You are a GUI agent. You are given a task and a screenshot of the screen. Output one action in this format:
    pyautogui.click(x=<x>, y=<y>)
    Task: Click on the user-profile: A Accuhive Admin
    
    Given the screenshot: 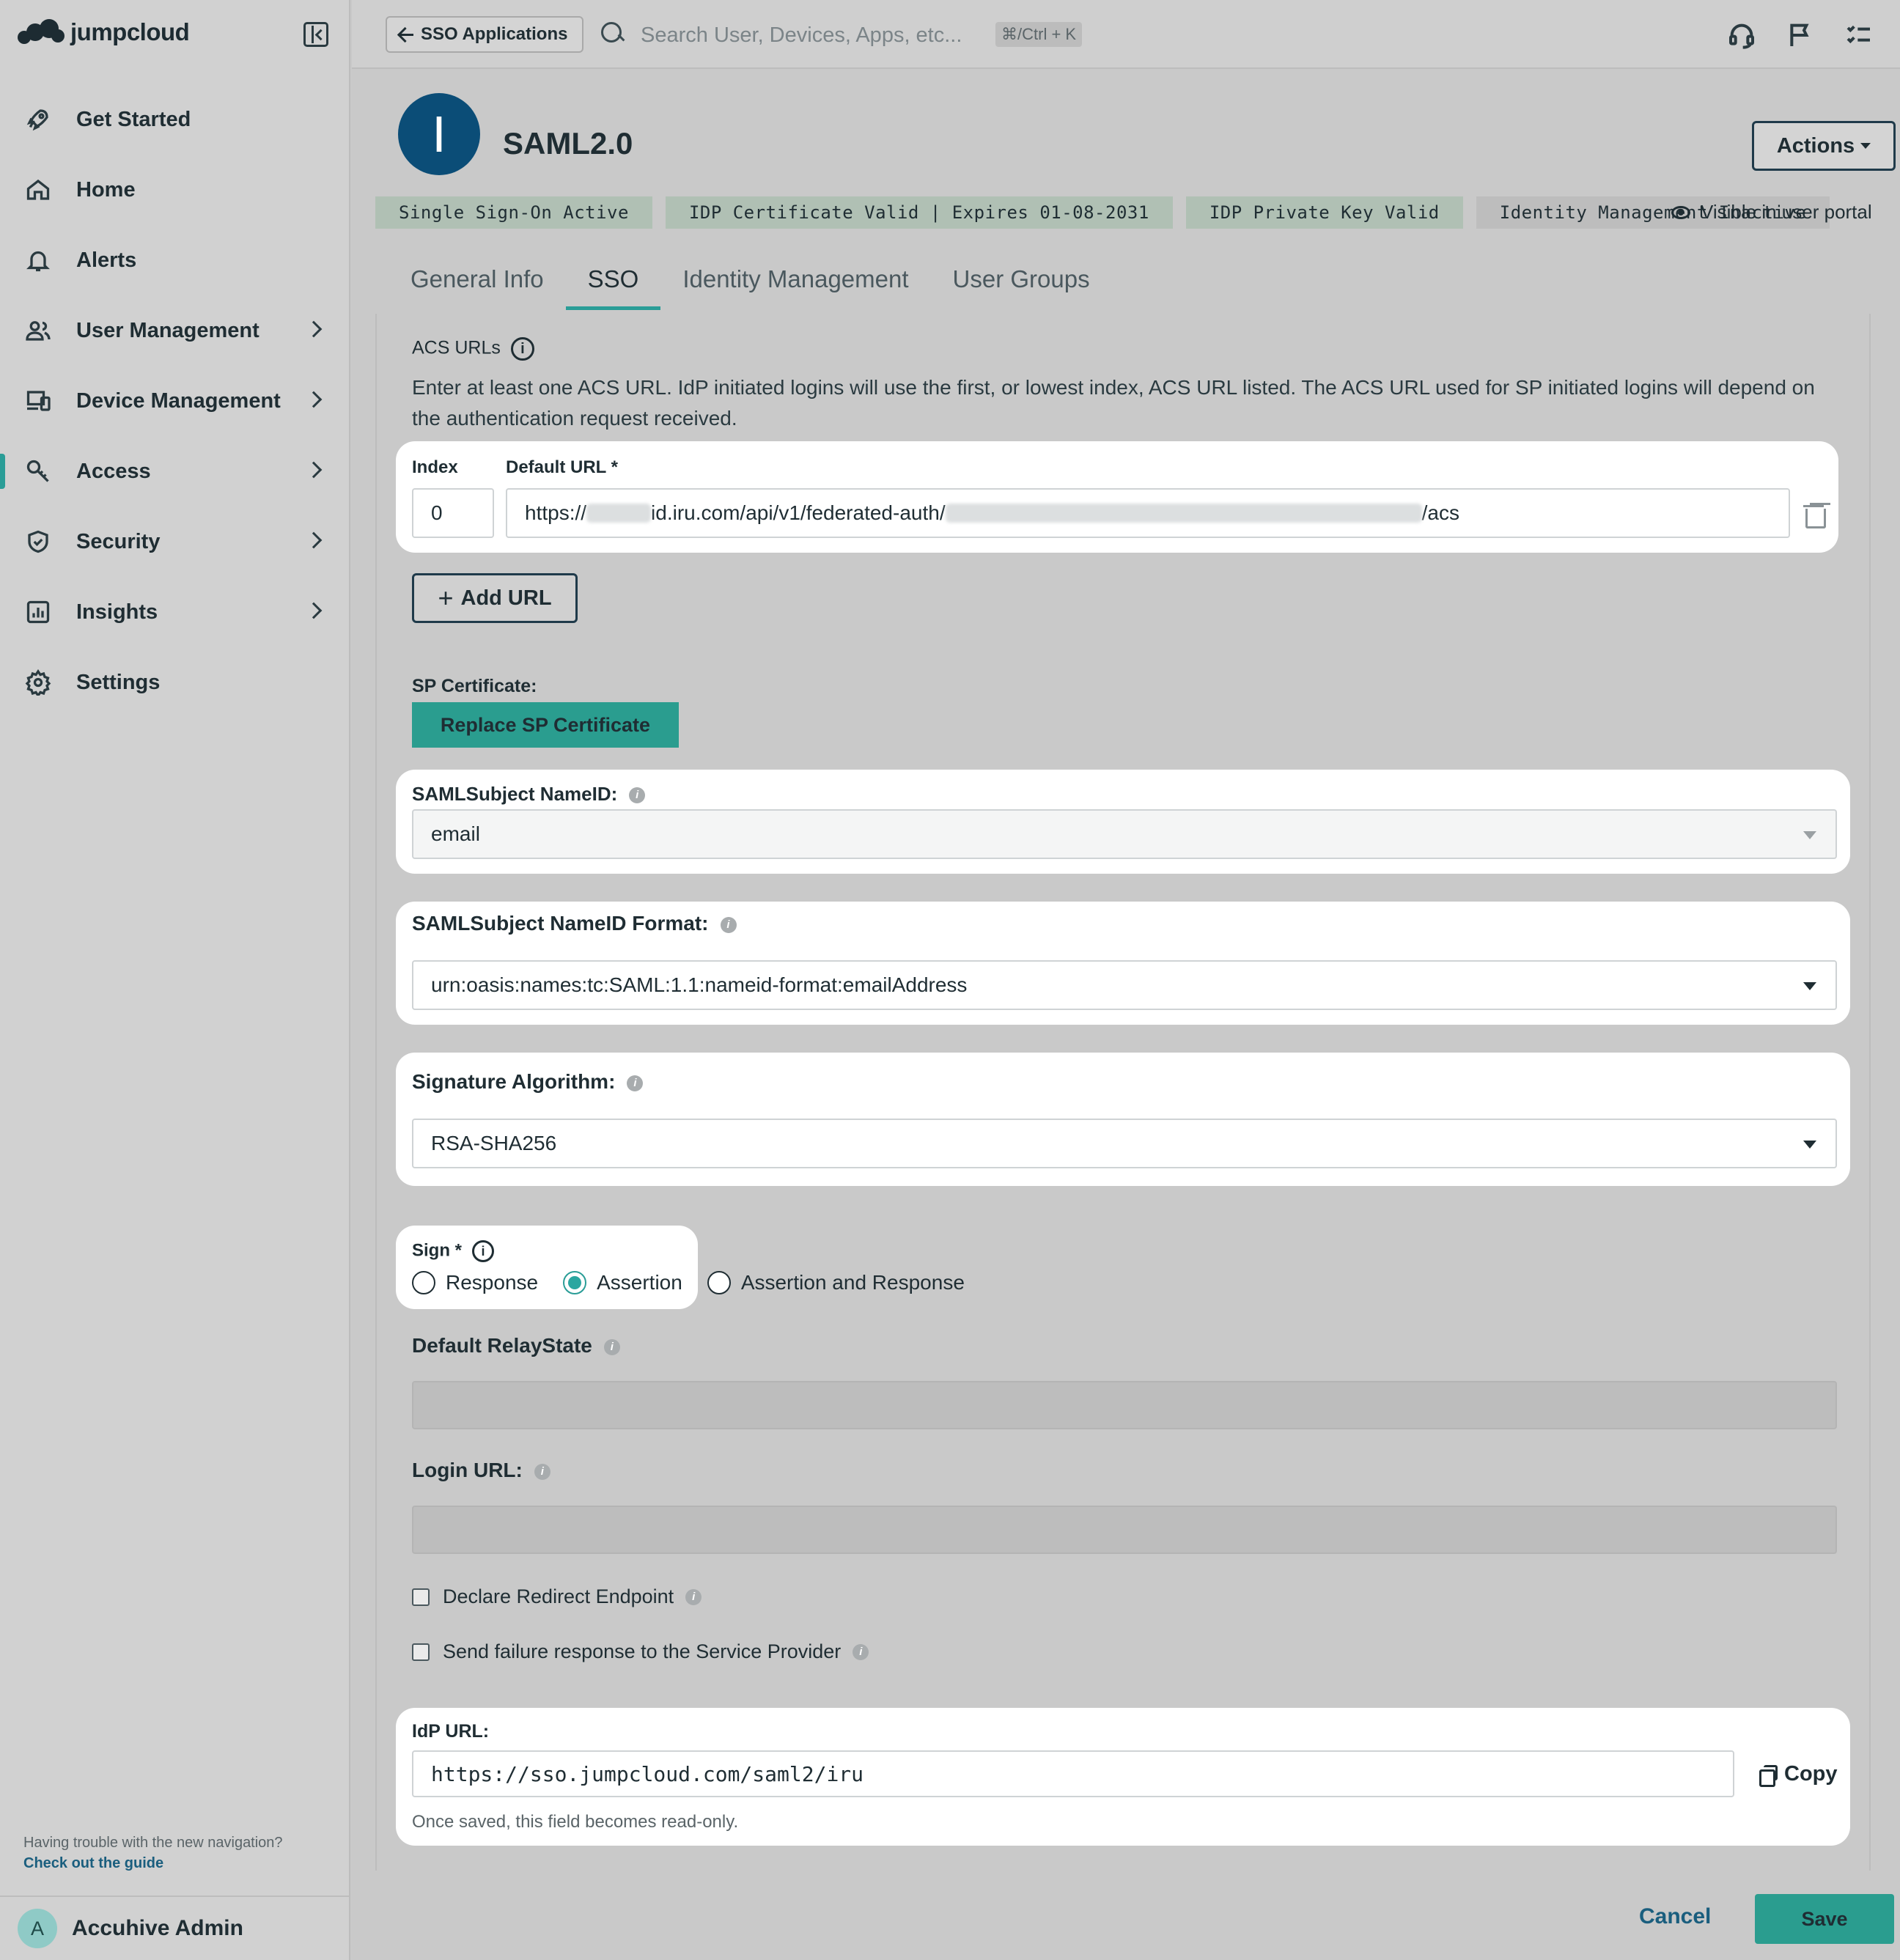 What is the action you would take?
    pyautogui.click(x=175, y=1927)
    